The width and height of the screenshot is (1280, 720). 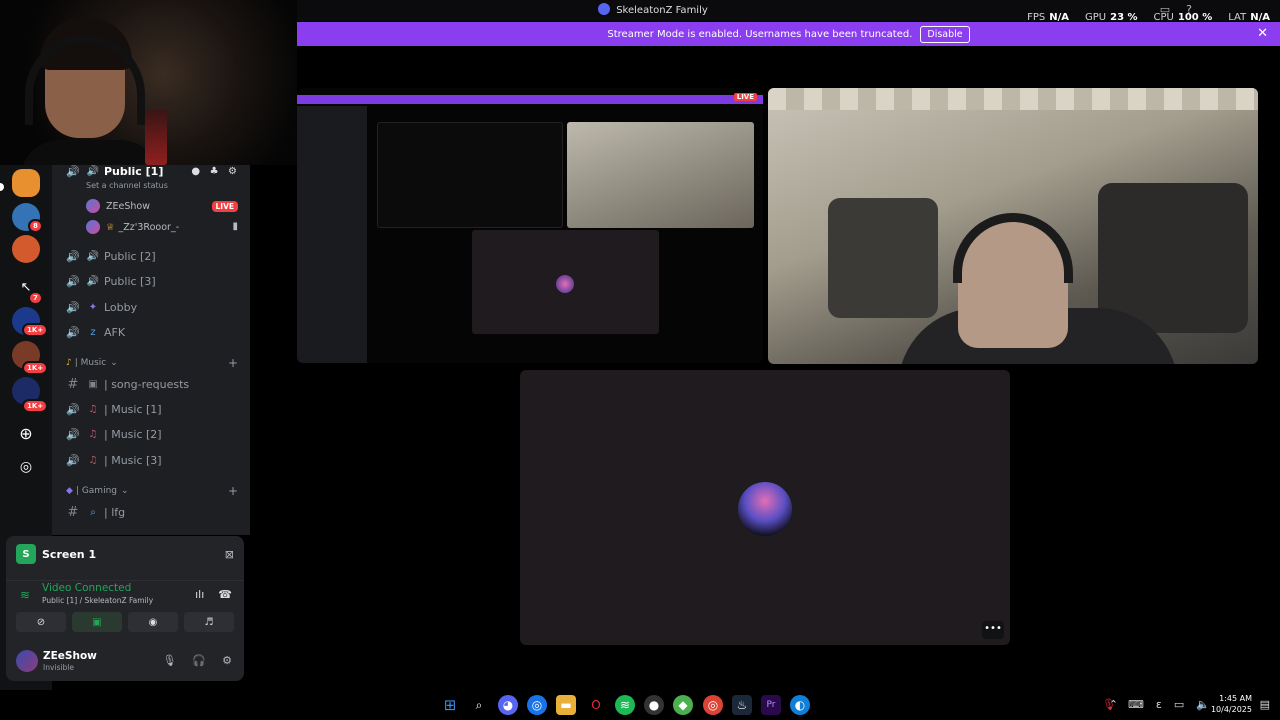 I want to click on channel-afk: 🔊 z AFK, so click(x=151, y=332).